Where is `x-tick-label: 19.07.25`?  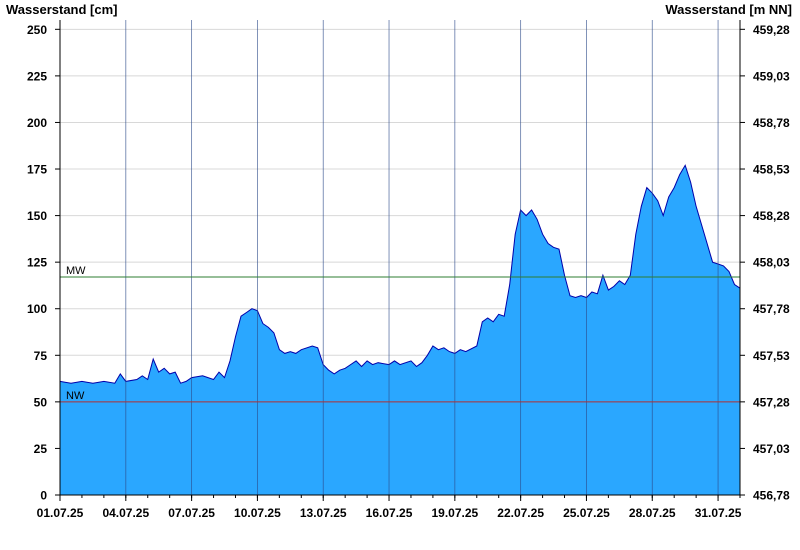 x-tick-label: 19.07.25 is located at coordinates (454, 513).